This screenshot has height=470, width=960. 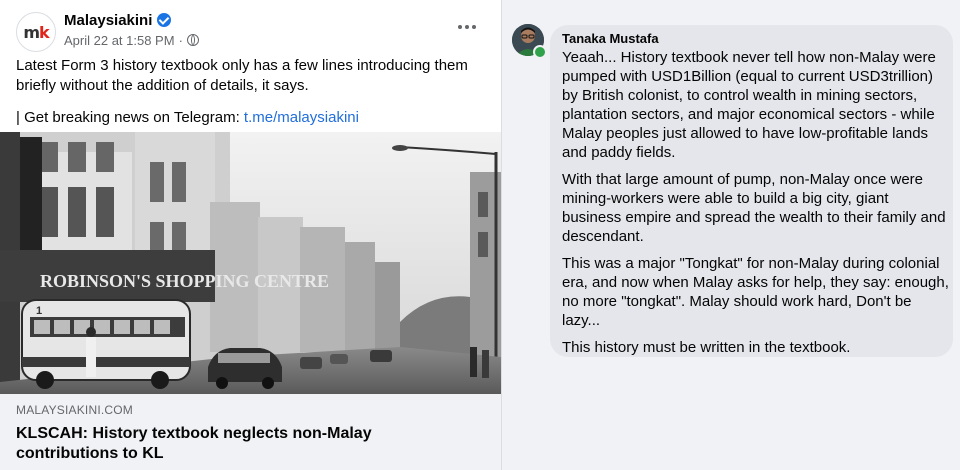 I want to click on page-name-row: Malaysiakini, so click(x=118, y=20).